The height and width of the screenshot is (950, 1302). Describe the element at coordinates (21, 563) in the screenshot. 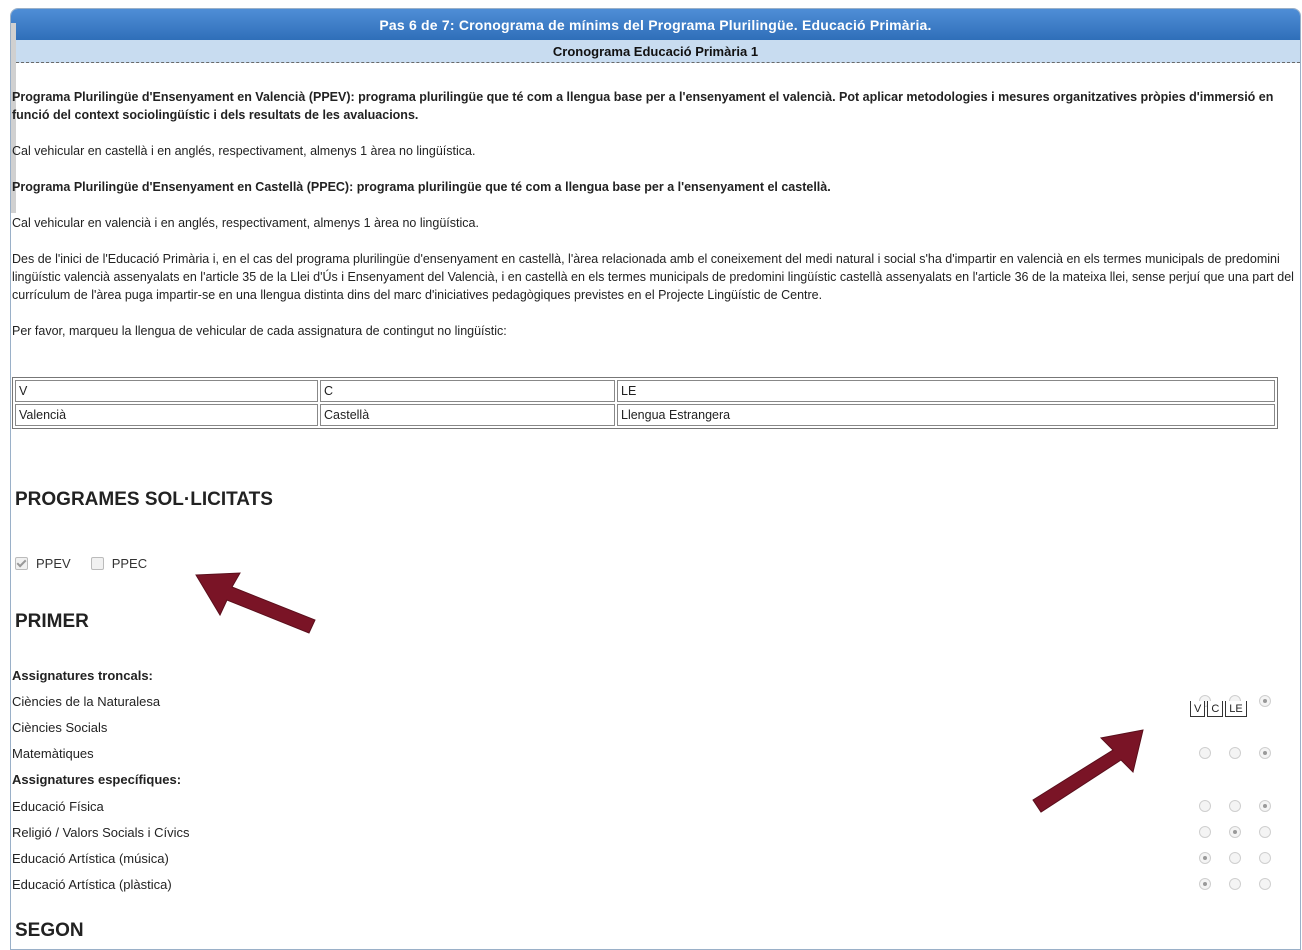

I see `ppev-checkbox` at that location.